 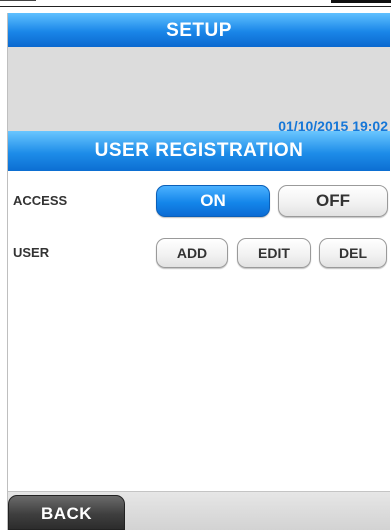 I want to click on delete-user-label: DEL, so click(x=353, y=253).